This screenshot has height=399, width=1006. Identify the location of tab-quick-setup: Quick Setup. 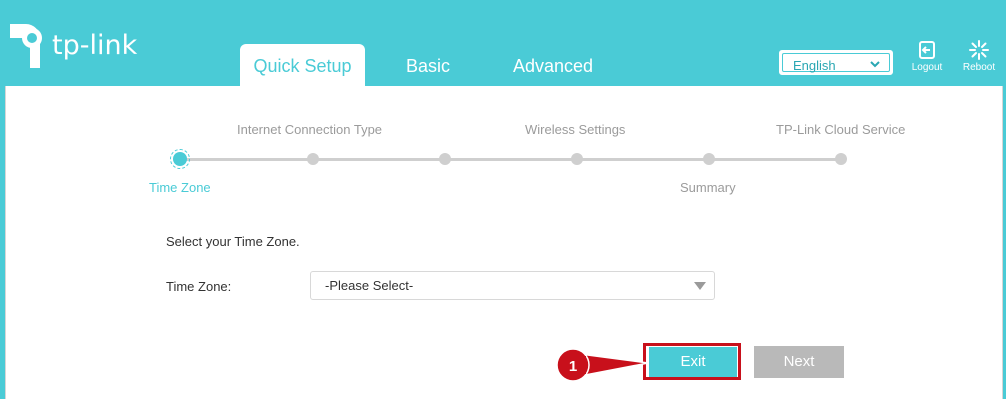
(302, 65).